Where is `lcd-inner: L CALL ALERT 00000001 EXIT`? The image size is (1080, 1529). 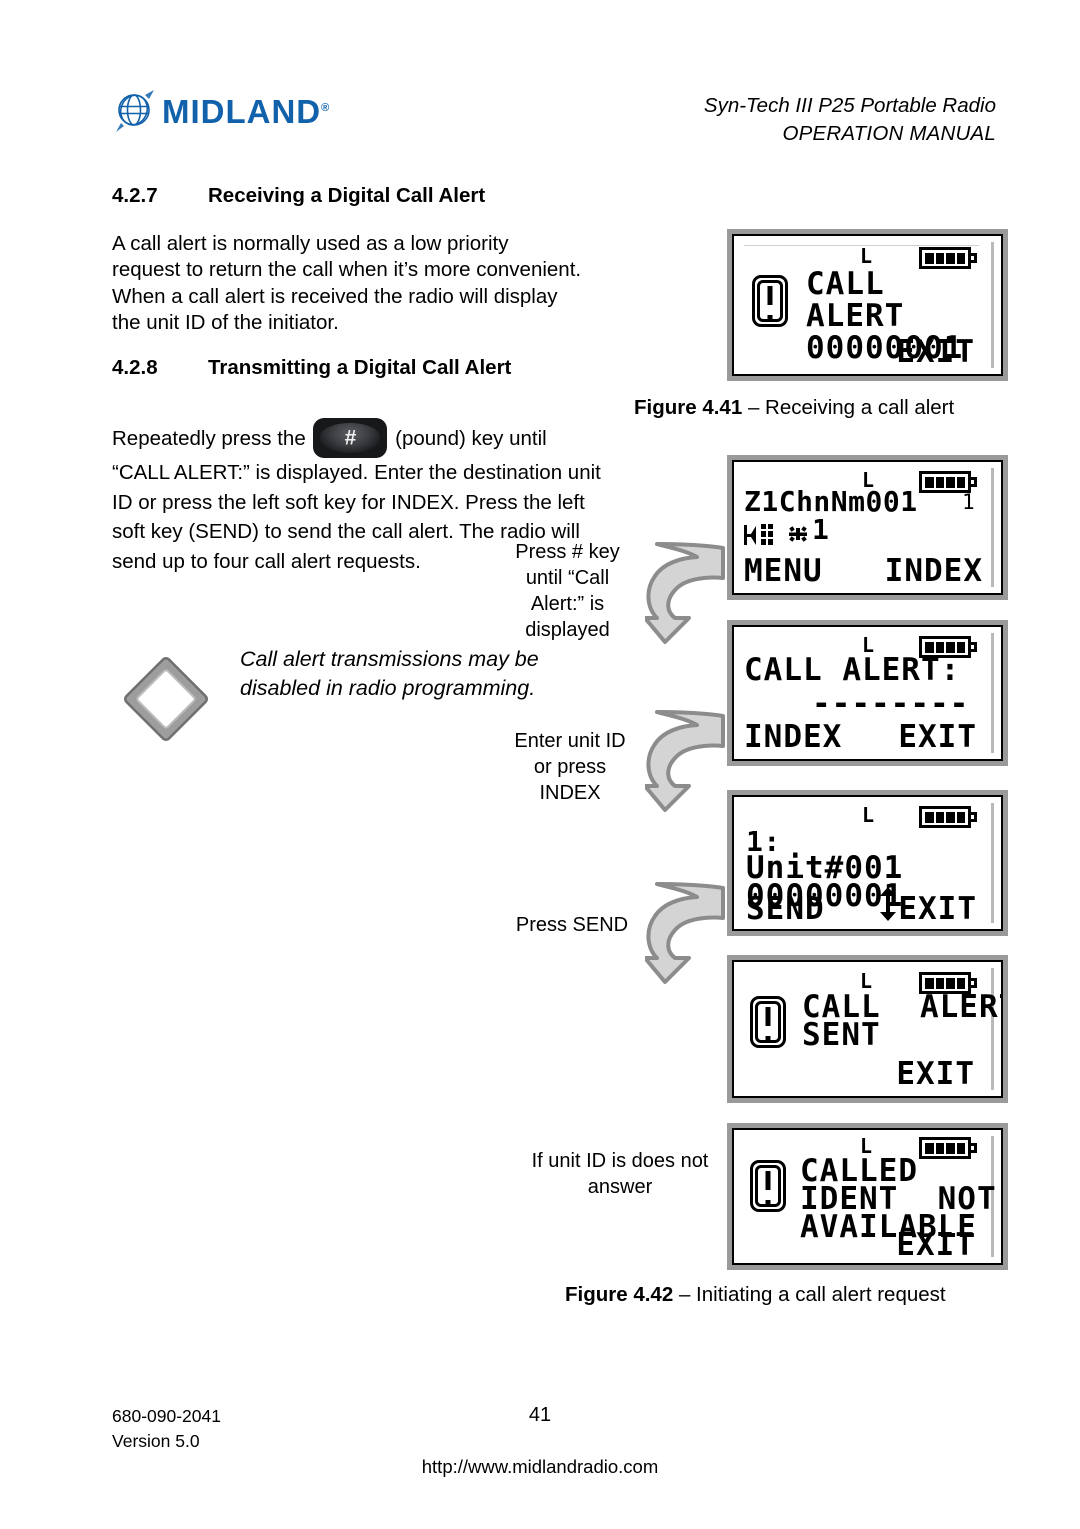
lcd-inner: L CALL ALERT 00000001 EXIT is located at coordinates (867, 305).